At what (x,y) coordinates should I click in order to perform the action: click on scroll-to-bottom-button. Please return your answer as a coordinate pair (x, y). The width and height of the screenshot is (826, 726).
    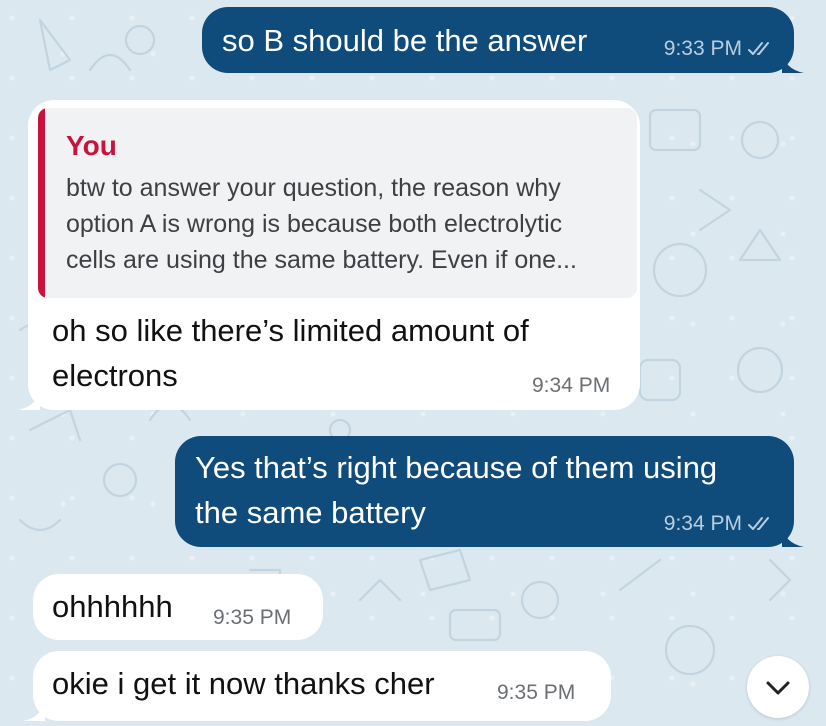
    Looking at the image, I should click on (778, 687).